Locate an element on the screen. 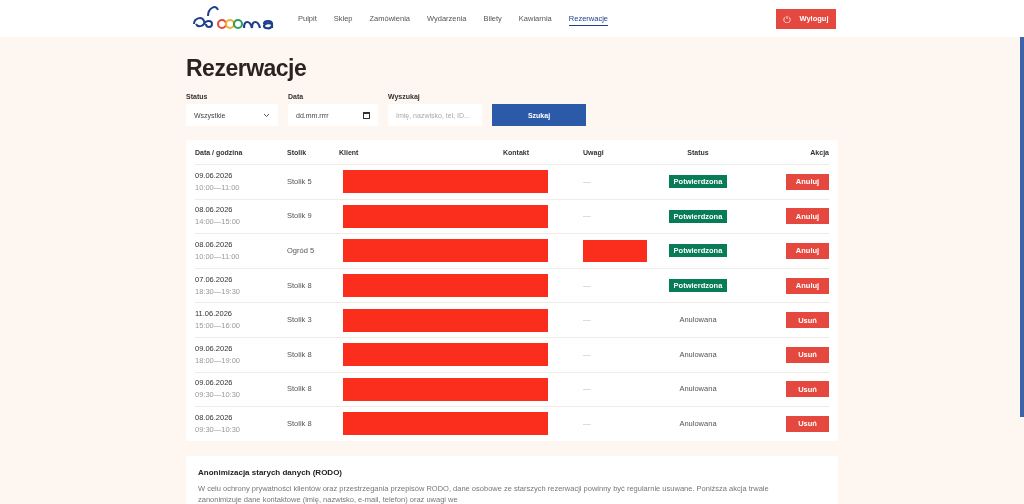 This screenshot has height=504, width=1024. power-icon is located at coordinates (787, 18).